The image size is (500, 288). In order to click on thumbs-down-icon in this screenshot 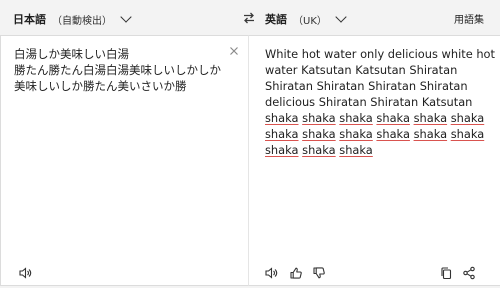, I will do `click(319, 273)`.